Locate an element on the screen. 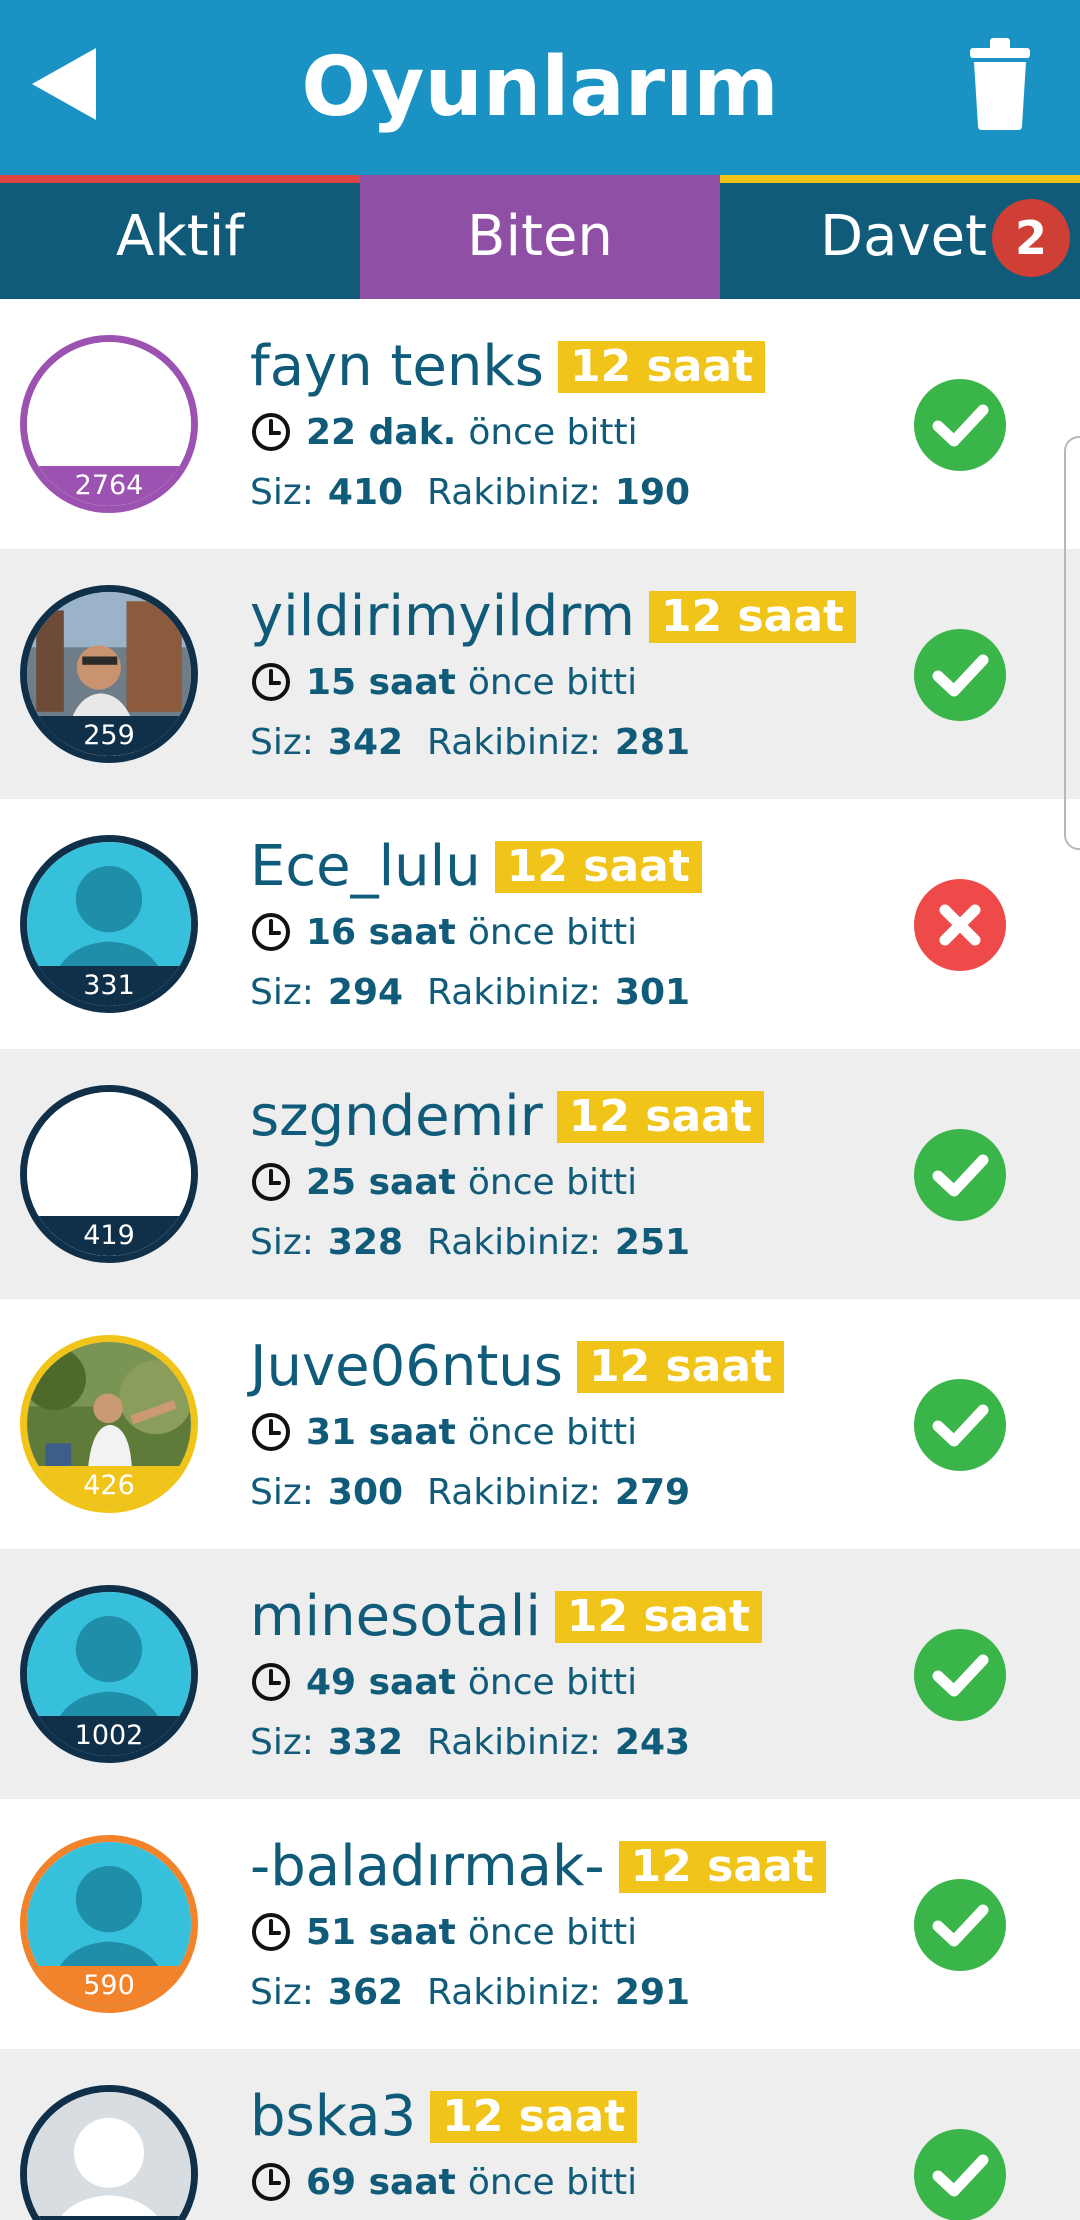  tab-davet: Davet 2 is located at coordinates (900, 237).